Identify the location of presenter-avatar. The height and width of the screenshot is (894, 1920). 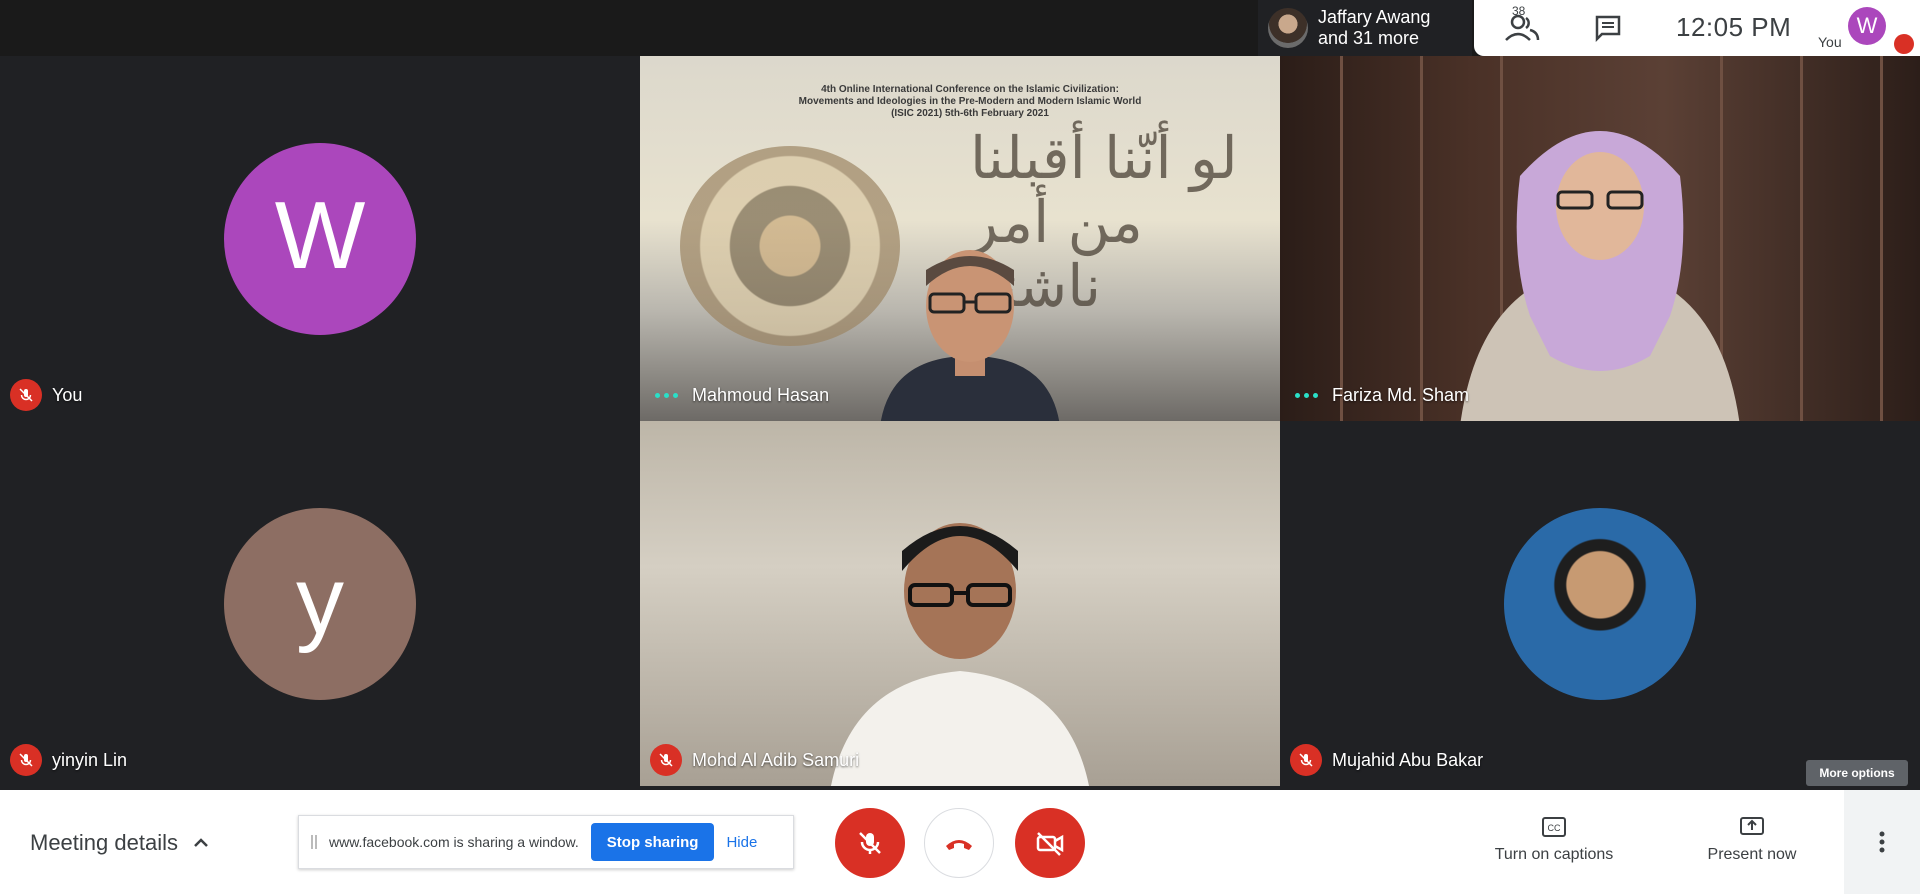
(1288, 28).